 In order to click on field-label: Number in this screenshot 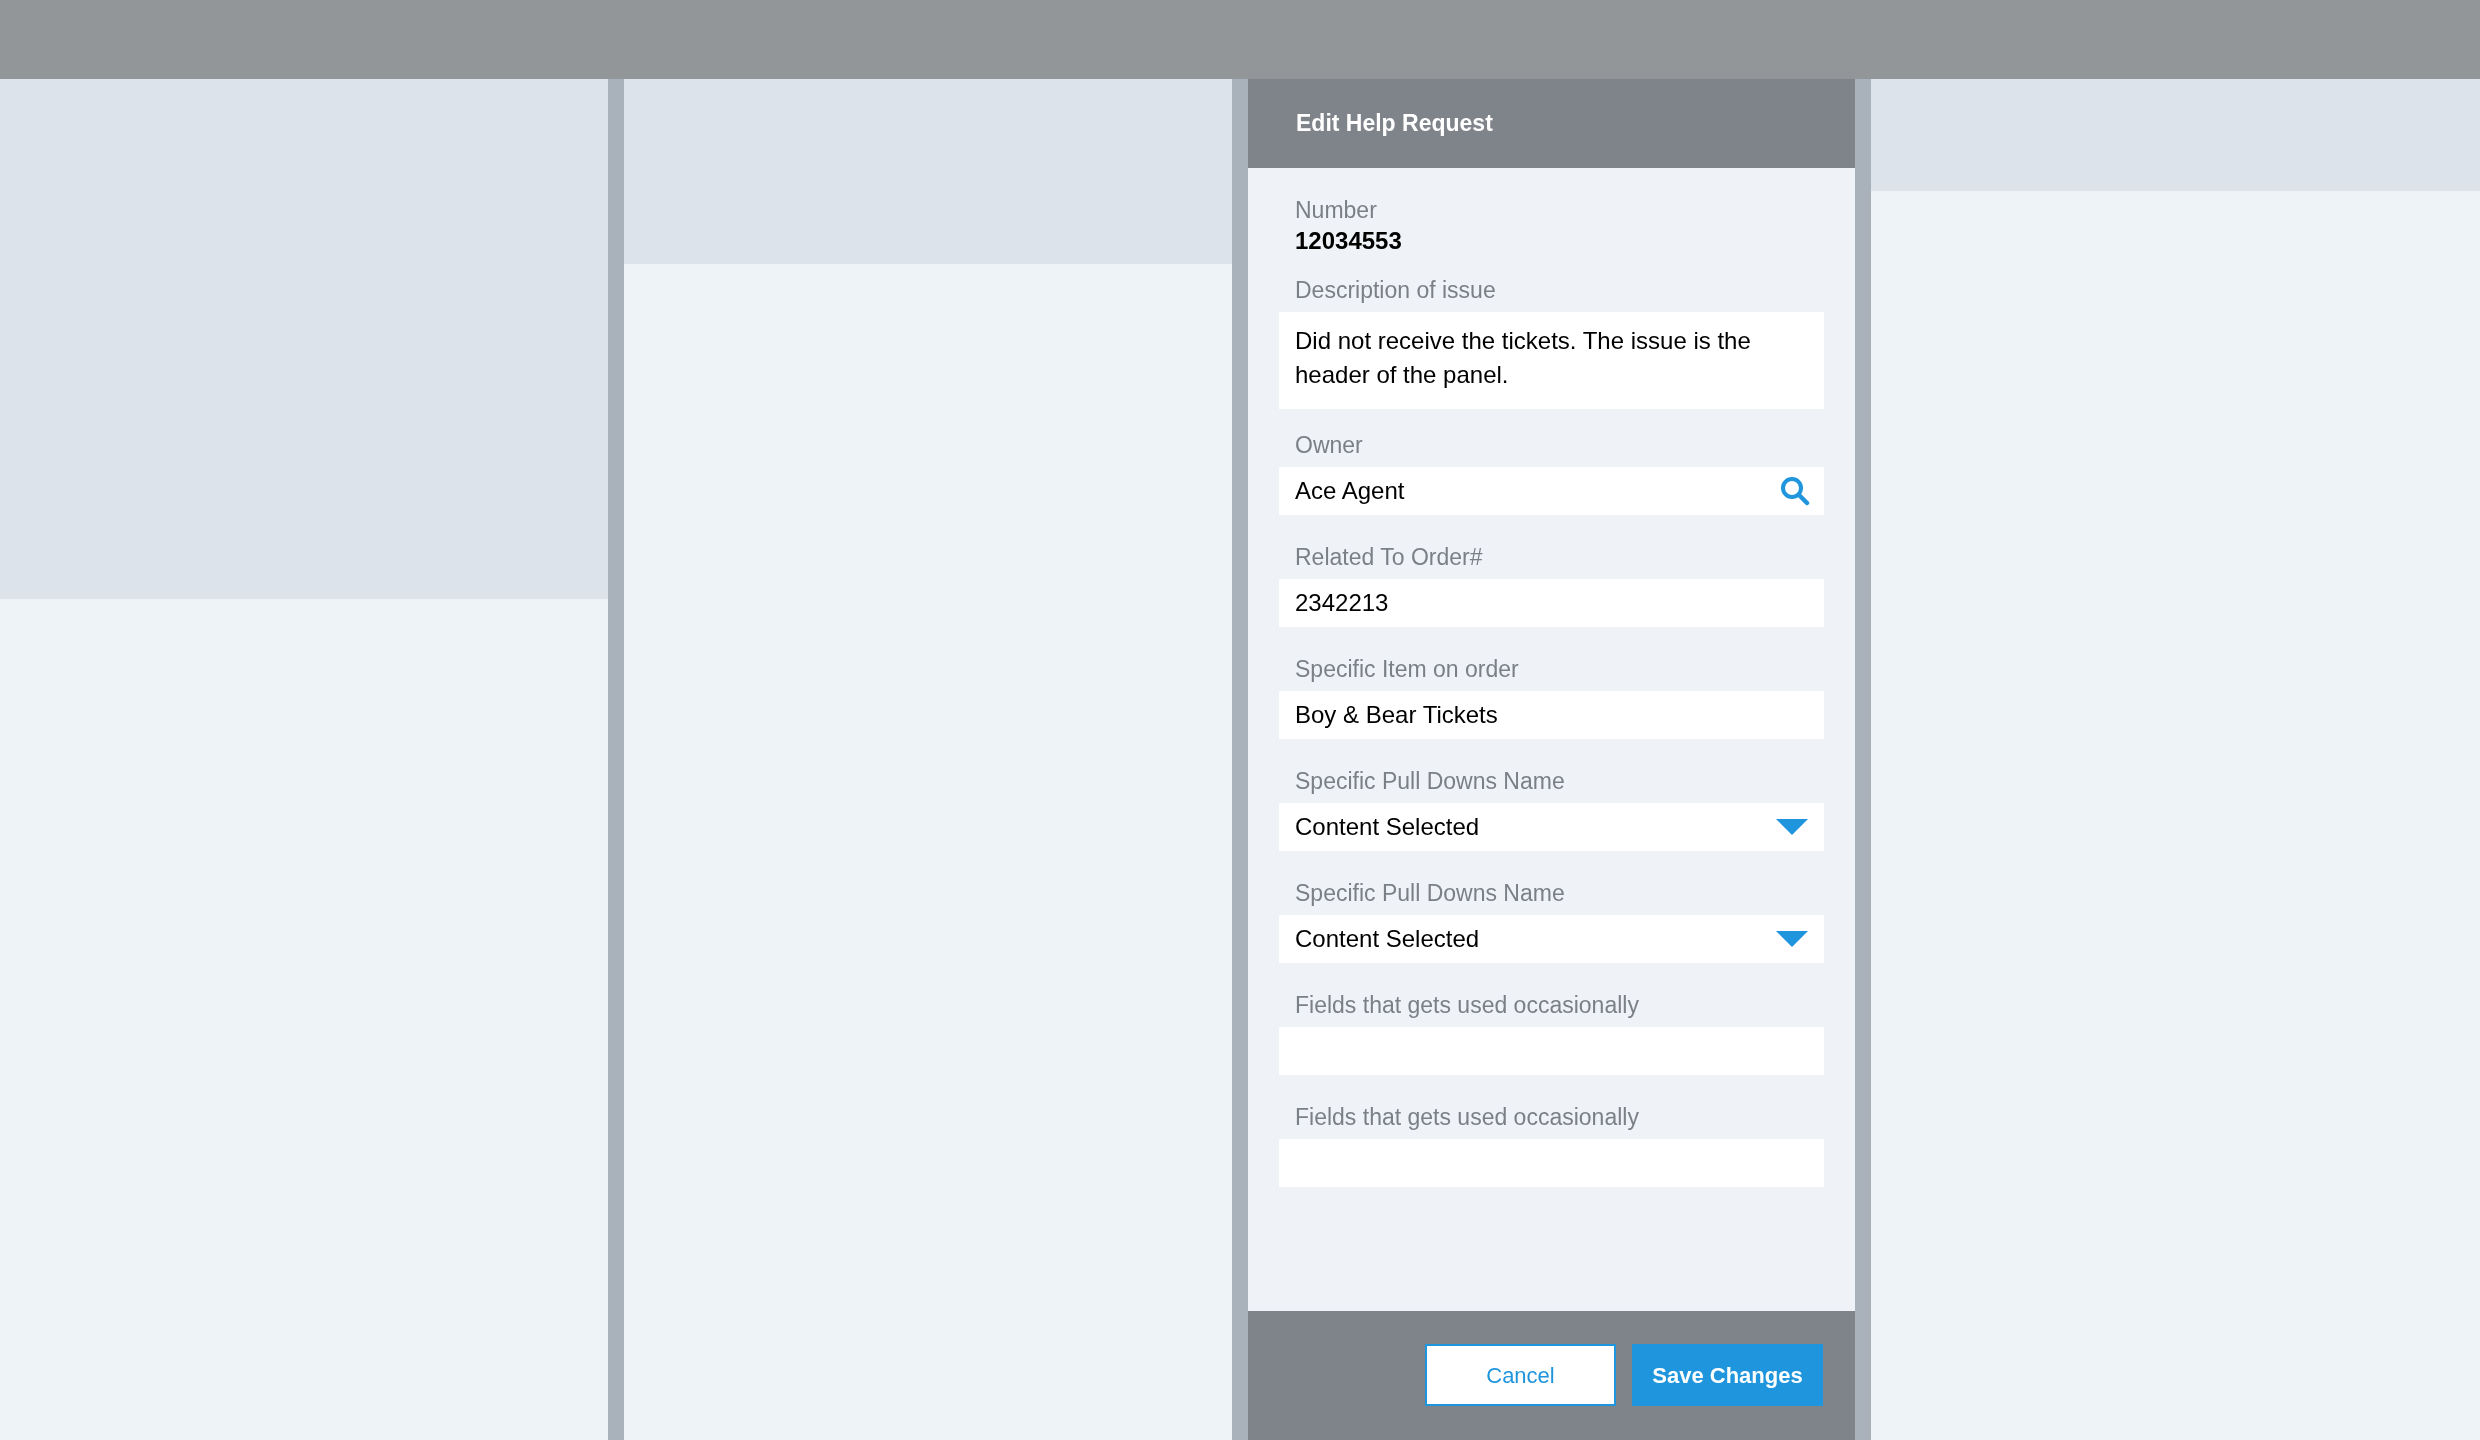, I will do `click(1336, 210)`.